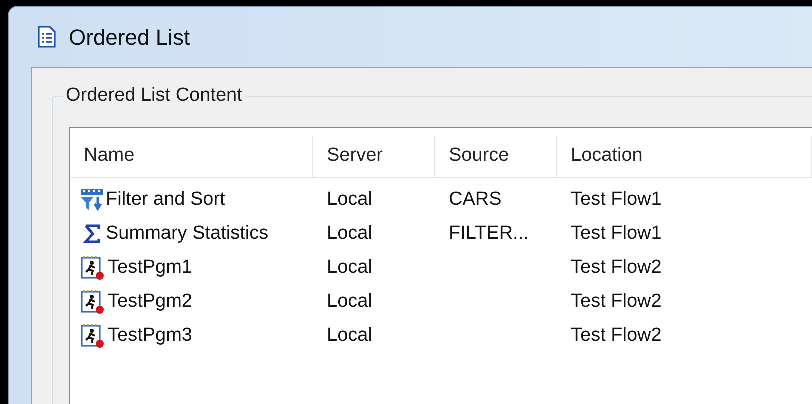  What do you see at coordinates (92, 200) in the screenshot?
I see `filter-sort-icon` at bounding box center [92, 200].